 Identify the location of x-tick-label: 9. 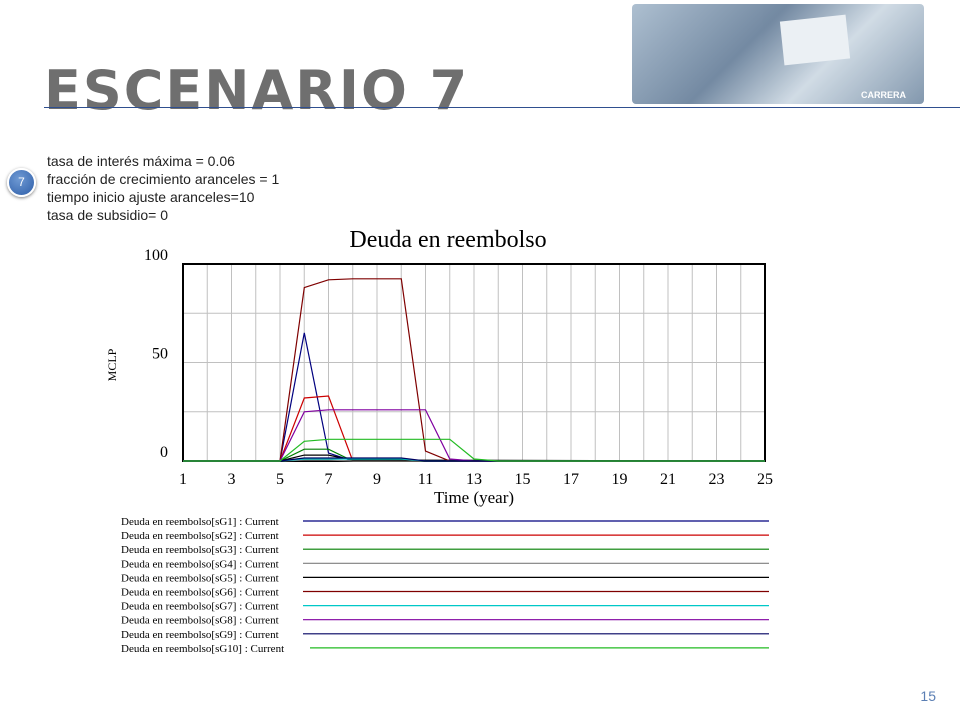
(377, 479).